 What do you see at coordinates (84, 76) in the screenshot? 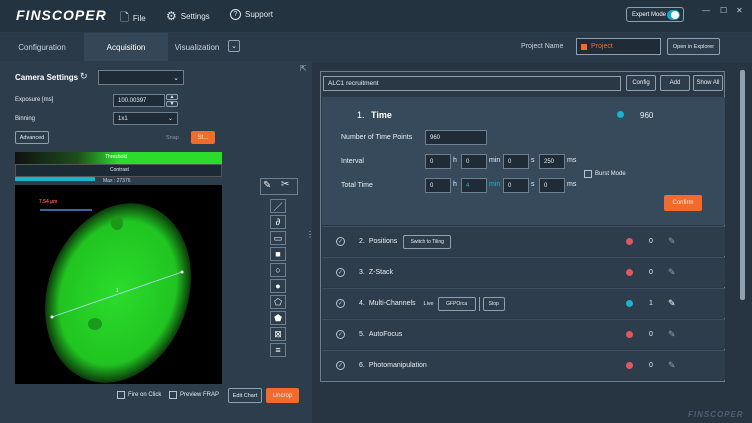
I see `refresh-icon: ↻` at bounding box center [84, 76].